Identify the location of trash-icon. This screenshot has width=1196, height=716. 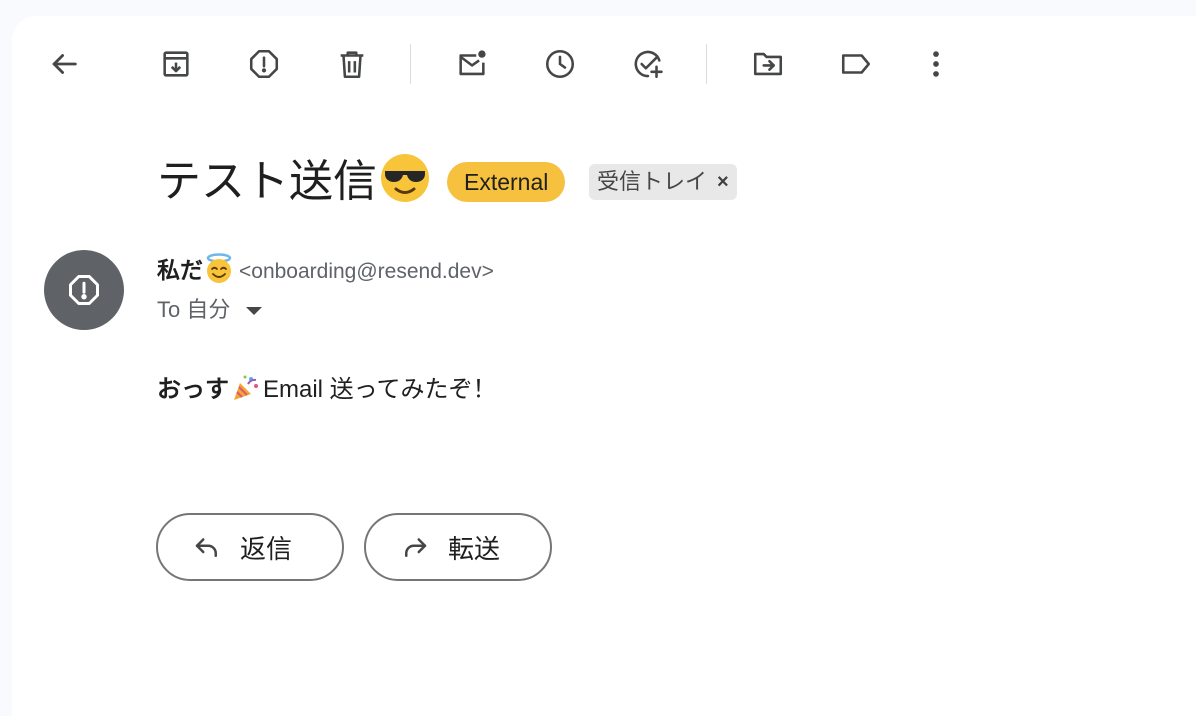
(352, 65).